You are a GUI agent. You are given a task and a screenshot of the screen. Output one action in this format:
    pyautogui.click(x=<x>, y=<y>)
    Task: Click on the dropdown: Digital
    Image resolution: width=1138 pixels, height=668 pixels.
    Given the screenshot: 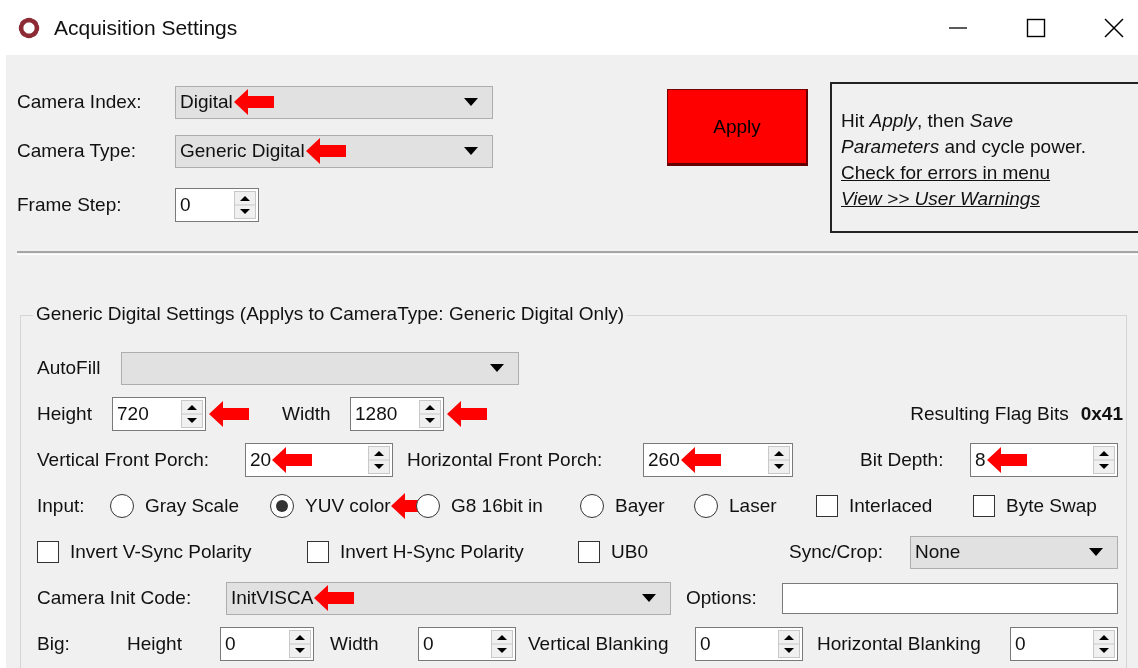 What is the action you would take?
    pyautogui.click(x=334, y=102)
    